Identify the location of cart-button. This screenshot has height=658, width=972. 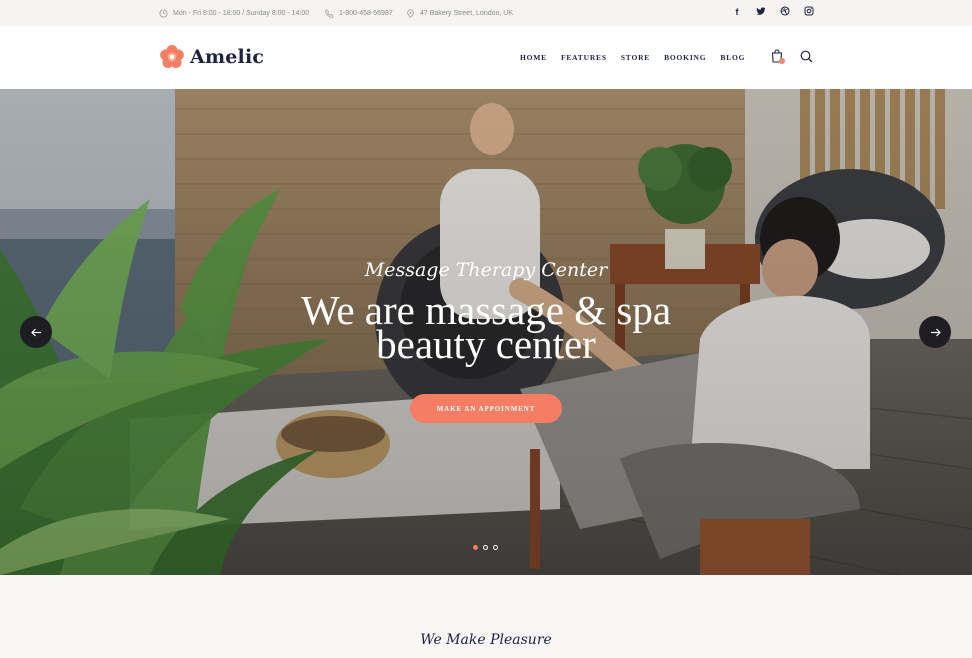
(778, 58).